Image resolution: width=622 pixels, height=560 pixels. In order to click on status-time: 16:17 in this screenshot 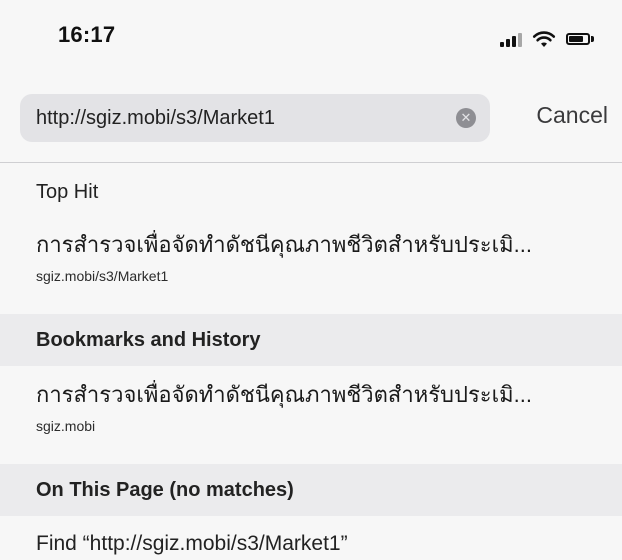, I will do `click(87, 34)`.